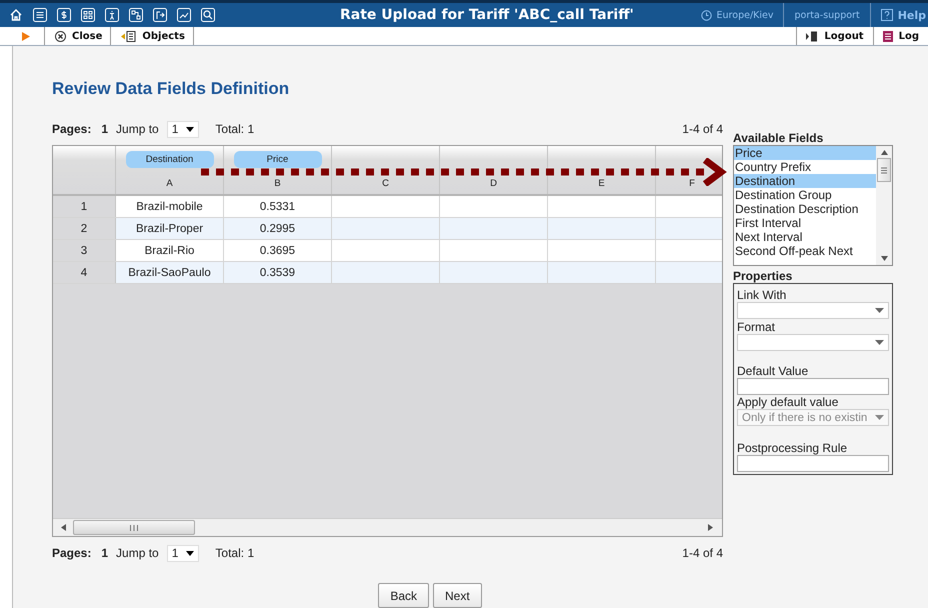  What do you see at coordinates (385, 183) in the screenshot?
I see `column-header: C` at bounding box center [385, 183].